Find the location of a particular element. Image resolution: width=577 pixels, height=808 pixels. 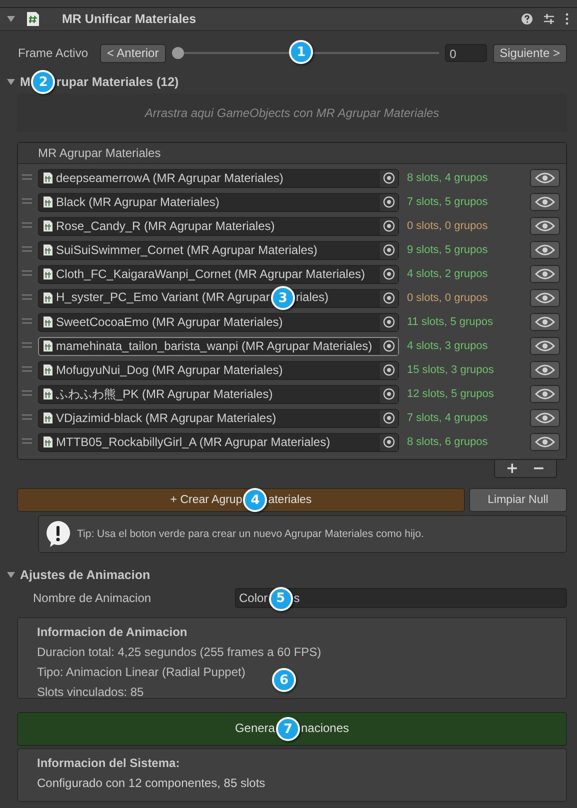

object-field: SuiSuiSwimmer_Cornet (MR Agrupar Materiales) is located at coordinates (218, 250).